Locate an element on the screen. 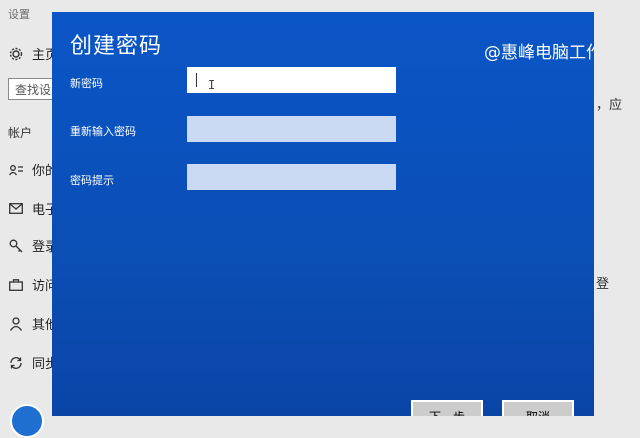 The width and height of the screenshot is (640, 438). key-icon is located at coordinates (16, 246).